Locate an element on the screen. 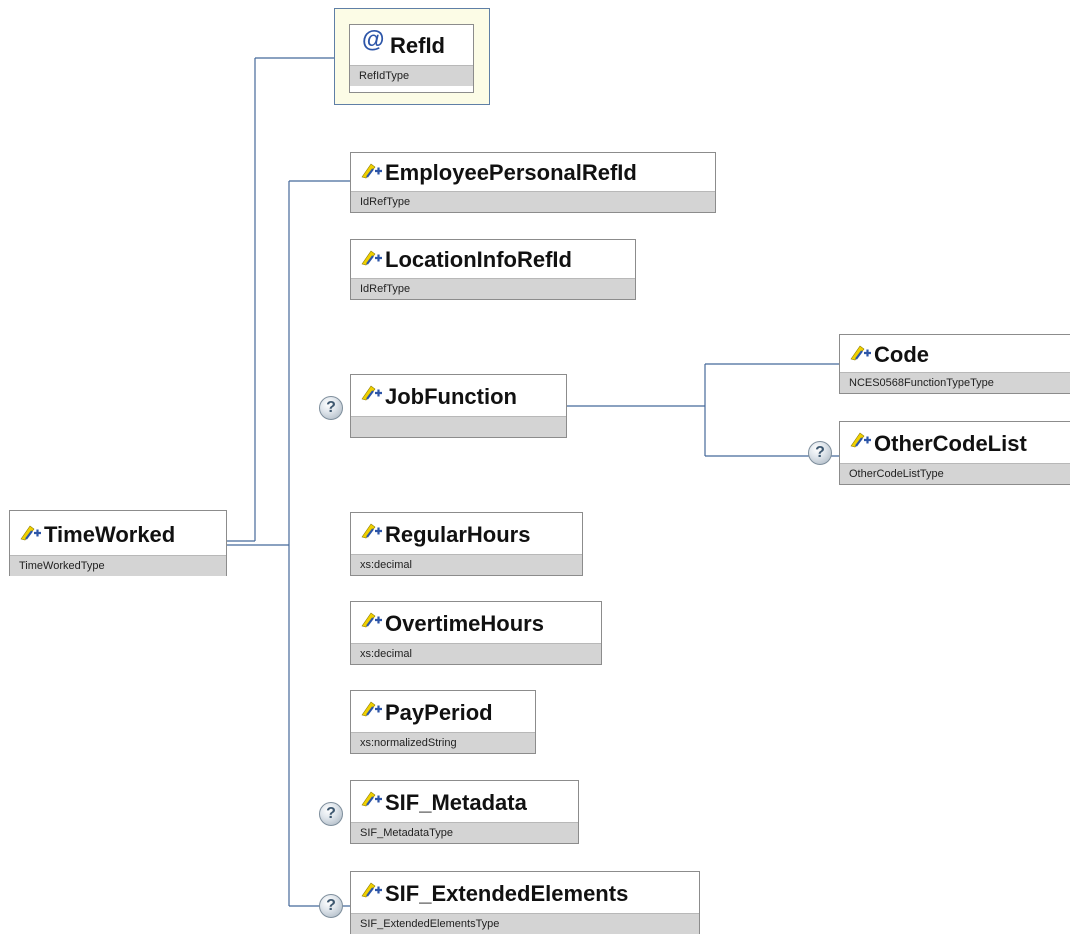 This screenshot has width=1070, height=935. node-header: SIF_ExtendedElements is located at coordinates (525, 892).